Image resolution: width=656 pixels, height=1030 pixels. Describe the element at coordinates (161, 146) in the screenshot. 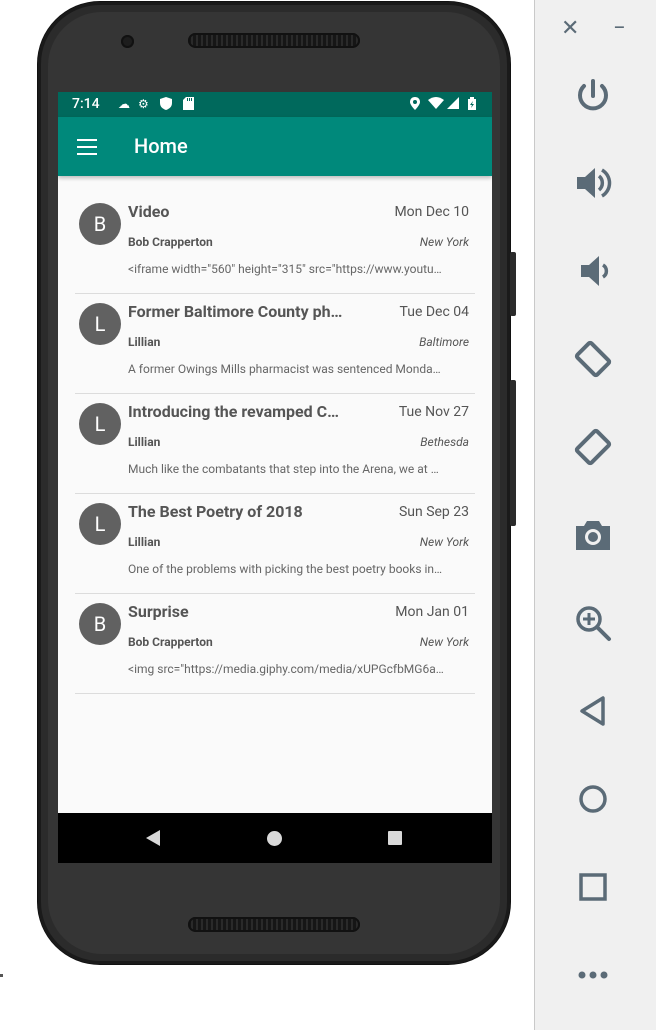

I see `app-bar-title: Home` at that location.